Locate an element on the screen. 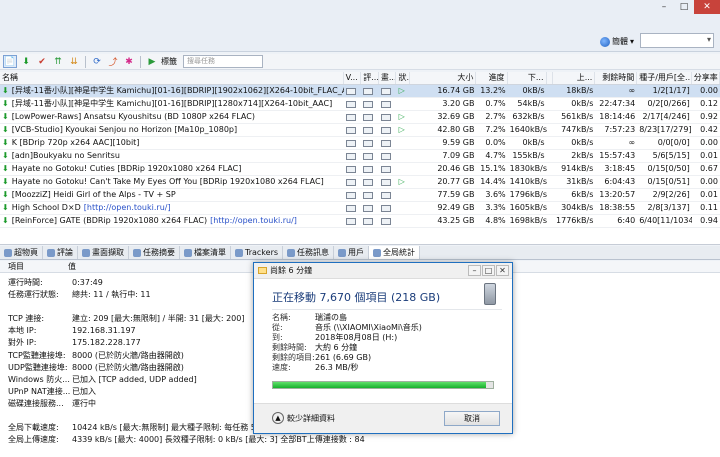 Image resolution: width=720 pixels, height=457 pixels. size-cell: 43.25 GB is located at coordinates (456, 220).